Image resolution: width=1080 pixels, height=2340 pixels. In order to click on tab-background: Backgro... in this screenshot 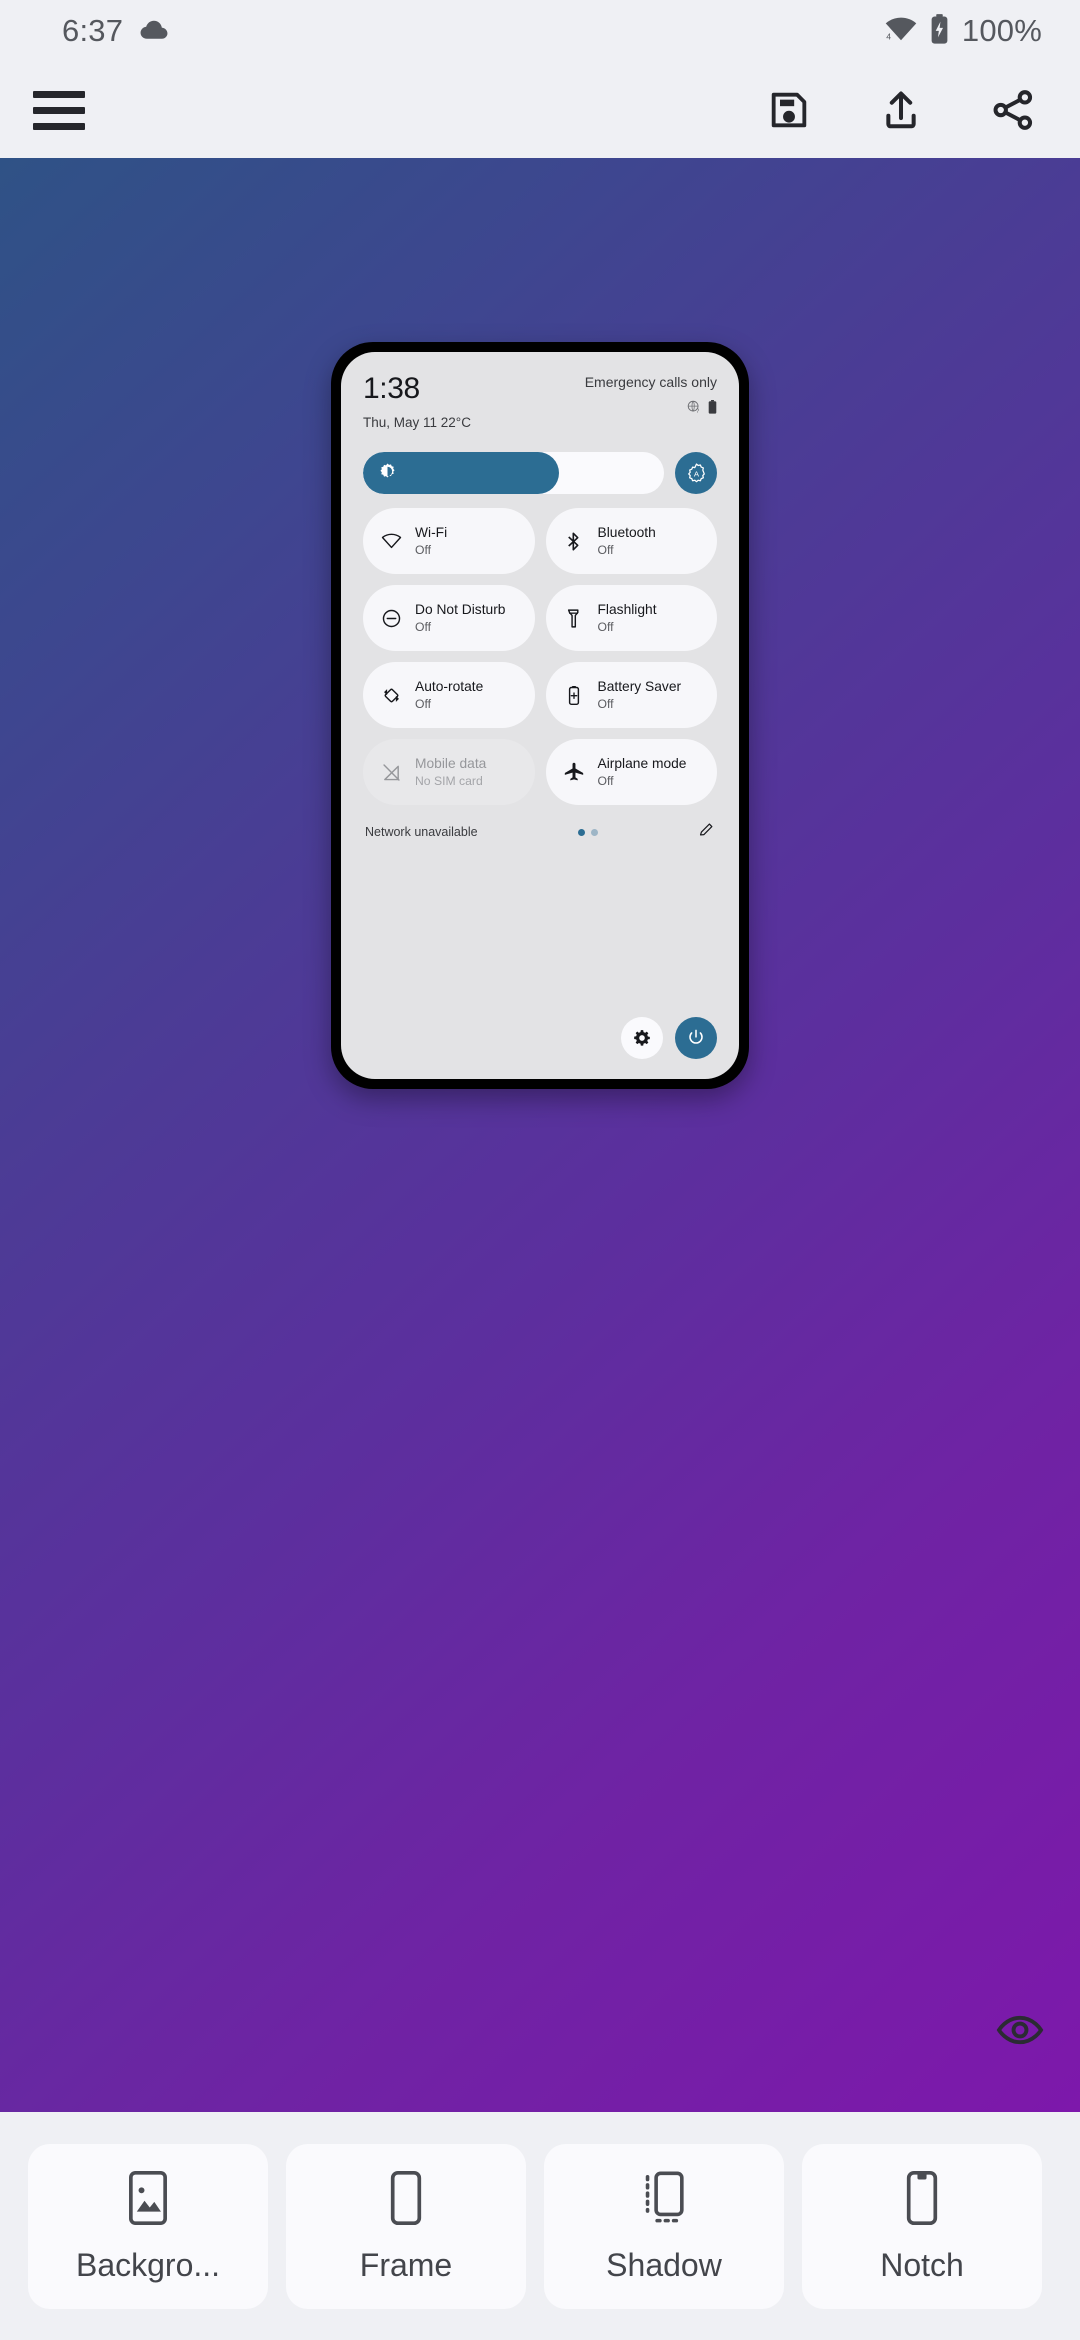, I will do `click(148, 2226)`.